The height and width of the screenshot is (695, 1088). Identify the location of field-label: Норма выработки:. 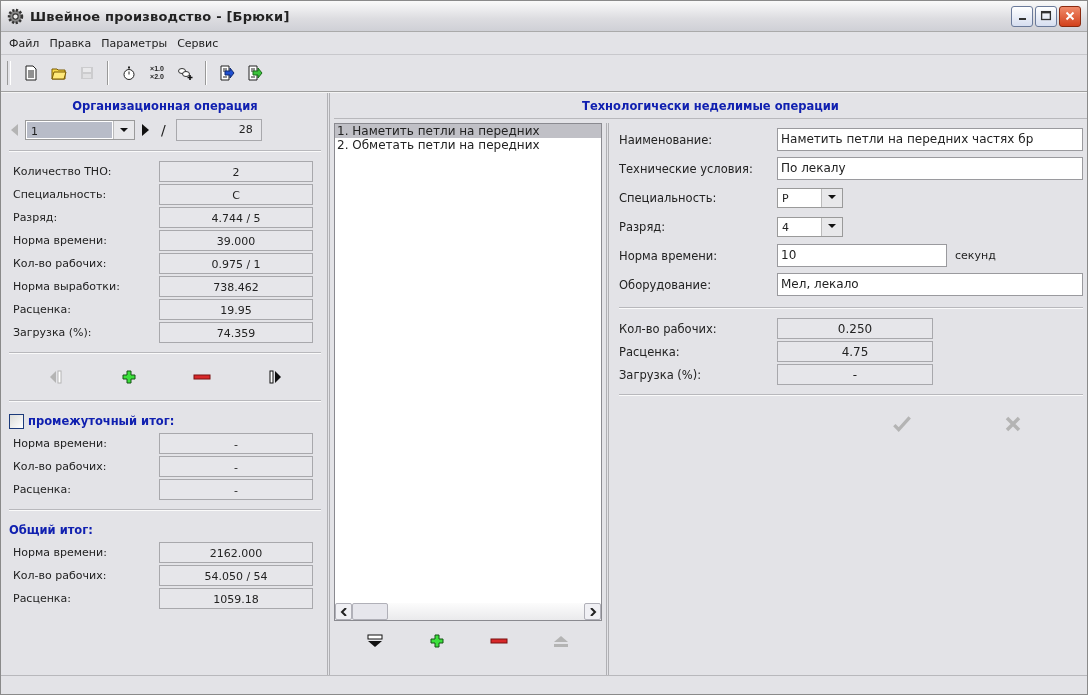
(67, 286).